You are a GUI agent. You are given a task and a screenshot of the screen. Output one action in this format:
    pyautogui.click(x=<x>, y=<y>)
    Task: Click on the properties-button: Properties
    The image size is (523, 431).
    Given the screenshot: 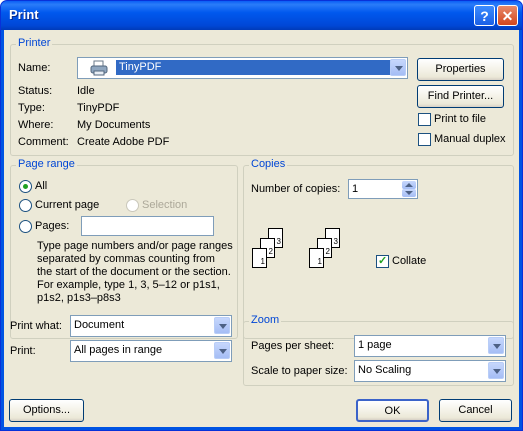 What is the action you would take?
    pyautogui.click(x=460, y=69)
    